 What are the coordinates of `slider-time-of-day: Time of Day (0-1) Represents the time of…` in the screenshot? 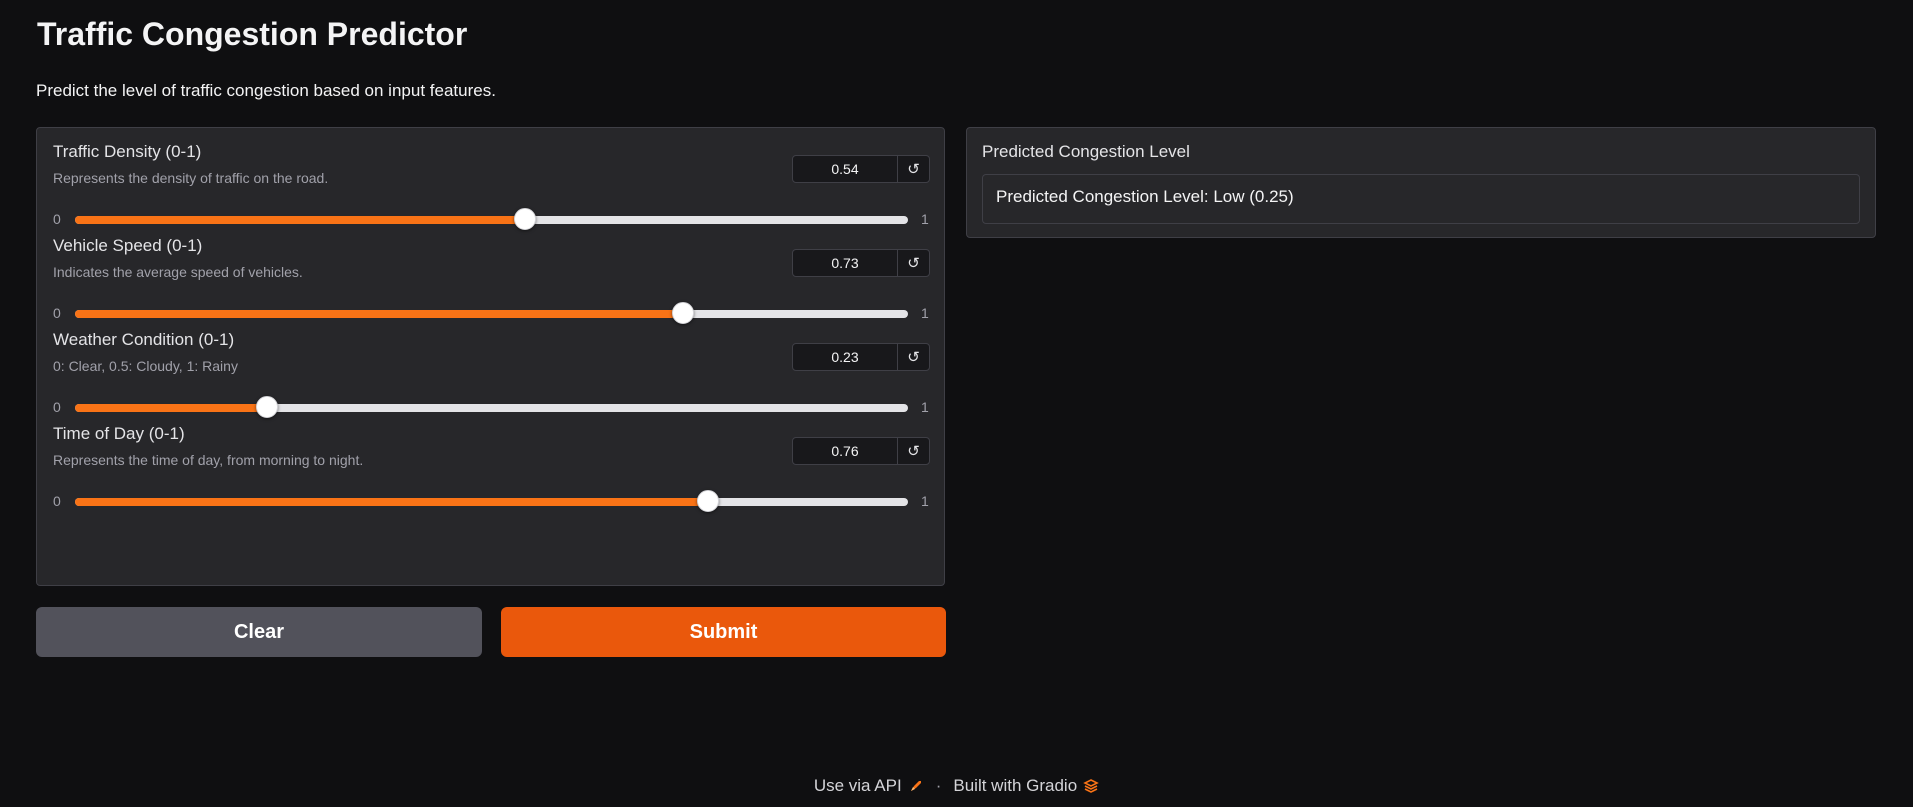 It's located at (490, 467).